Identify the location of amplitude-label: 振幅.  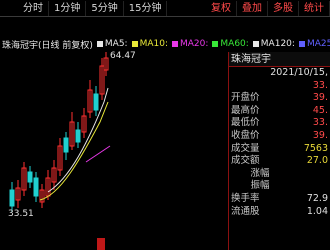
(260, 186).